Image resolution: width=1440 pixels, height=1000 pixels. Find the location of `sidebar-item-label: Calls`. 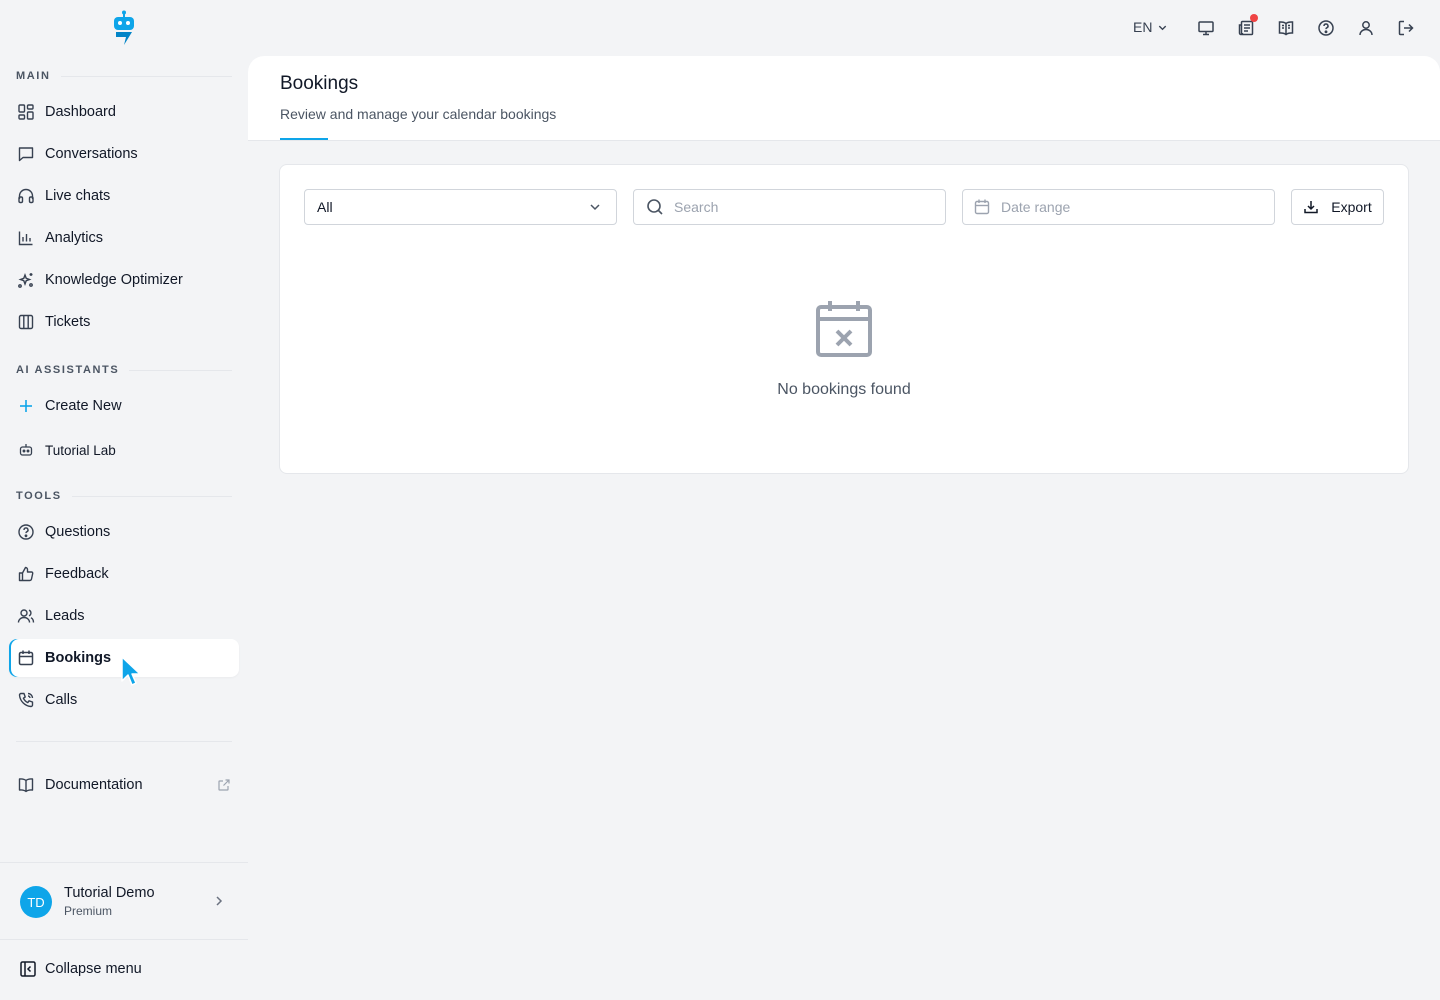

sidebar-item-label: Calls is located at coordinates (61, 700).